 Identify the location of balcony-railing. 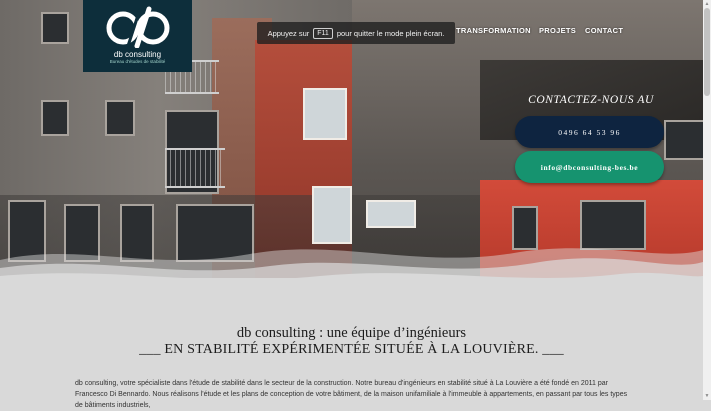
(195, 168).